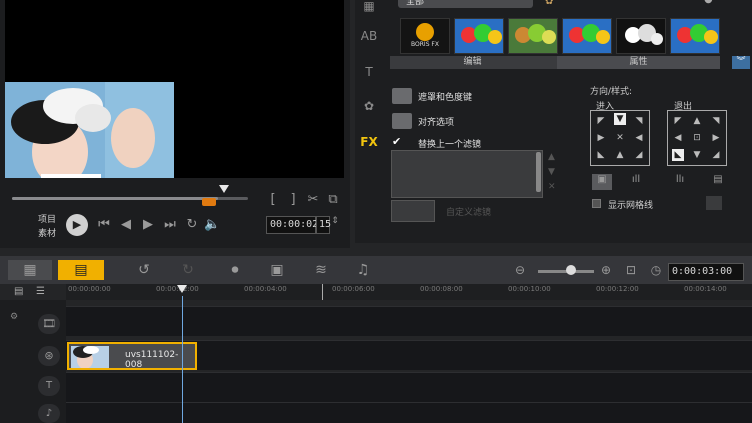 The image size is (752, 423). What do you see at coordinates (413, 211) in the screenshot?
I see `filter-preset-dropdown` at bounding box center [413, 211].